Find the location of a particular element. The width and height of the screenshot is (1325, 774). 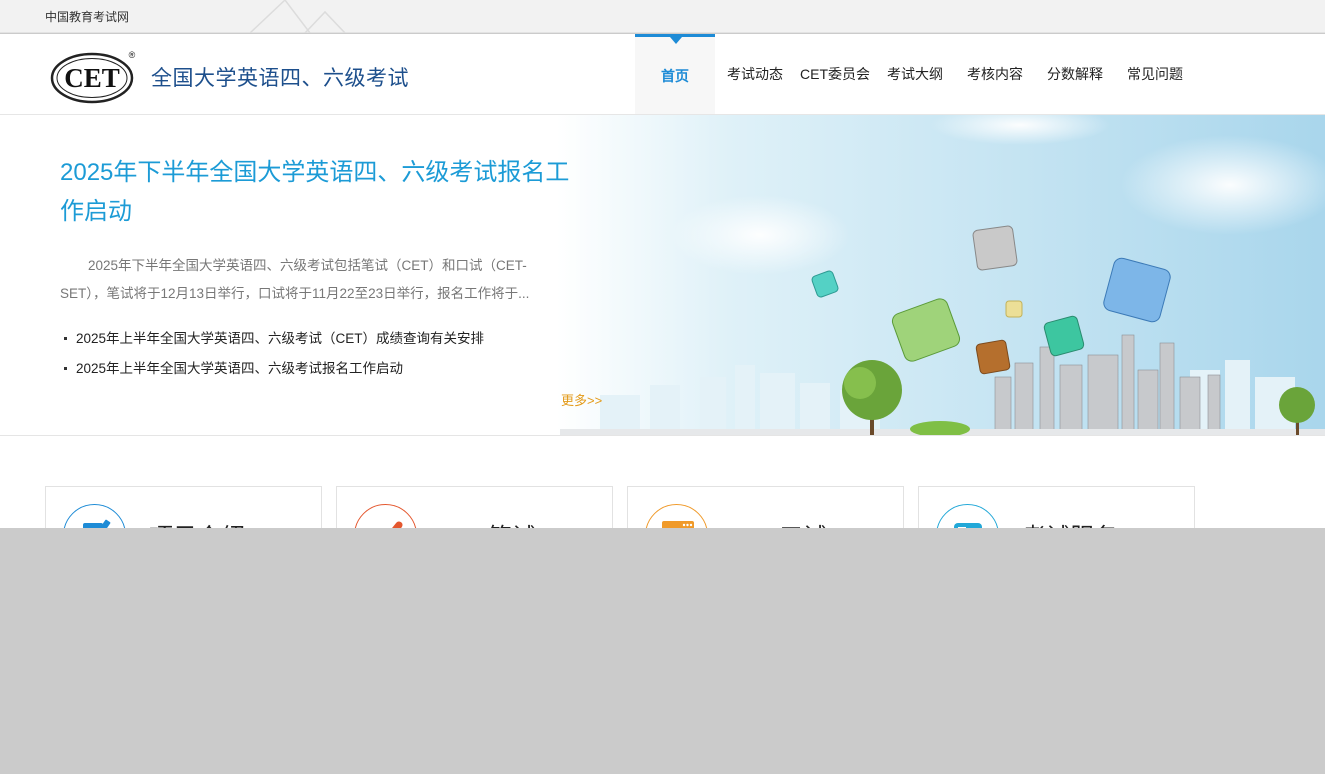

top-bar: 中国教育考试网 is located at coordinates (662, 16).